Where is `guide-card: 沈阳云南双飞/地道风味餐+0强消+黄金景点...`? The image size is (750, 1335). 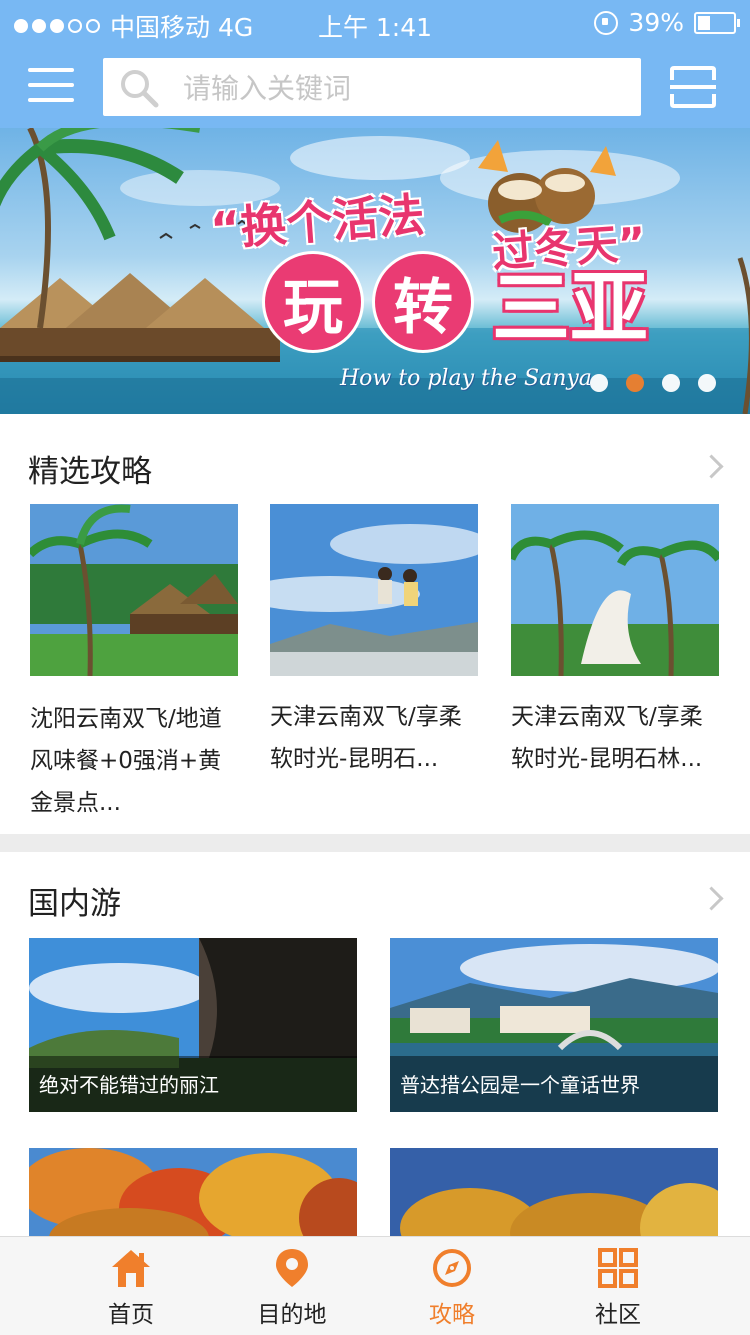 guide-card: 沈阳云南双飞/地道风味餐+0强消+黄金景点... is located at coordinates (133, 664).